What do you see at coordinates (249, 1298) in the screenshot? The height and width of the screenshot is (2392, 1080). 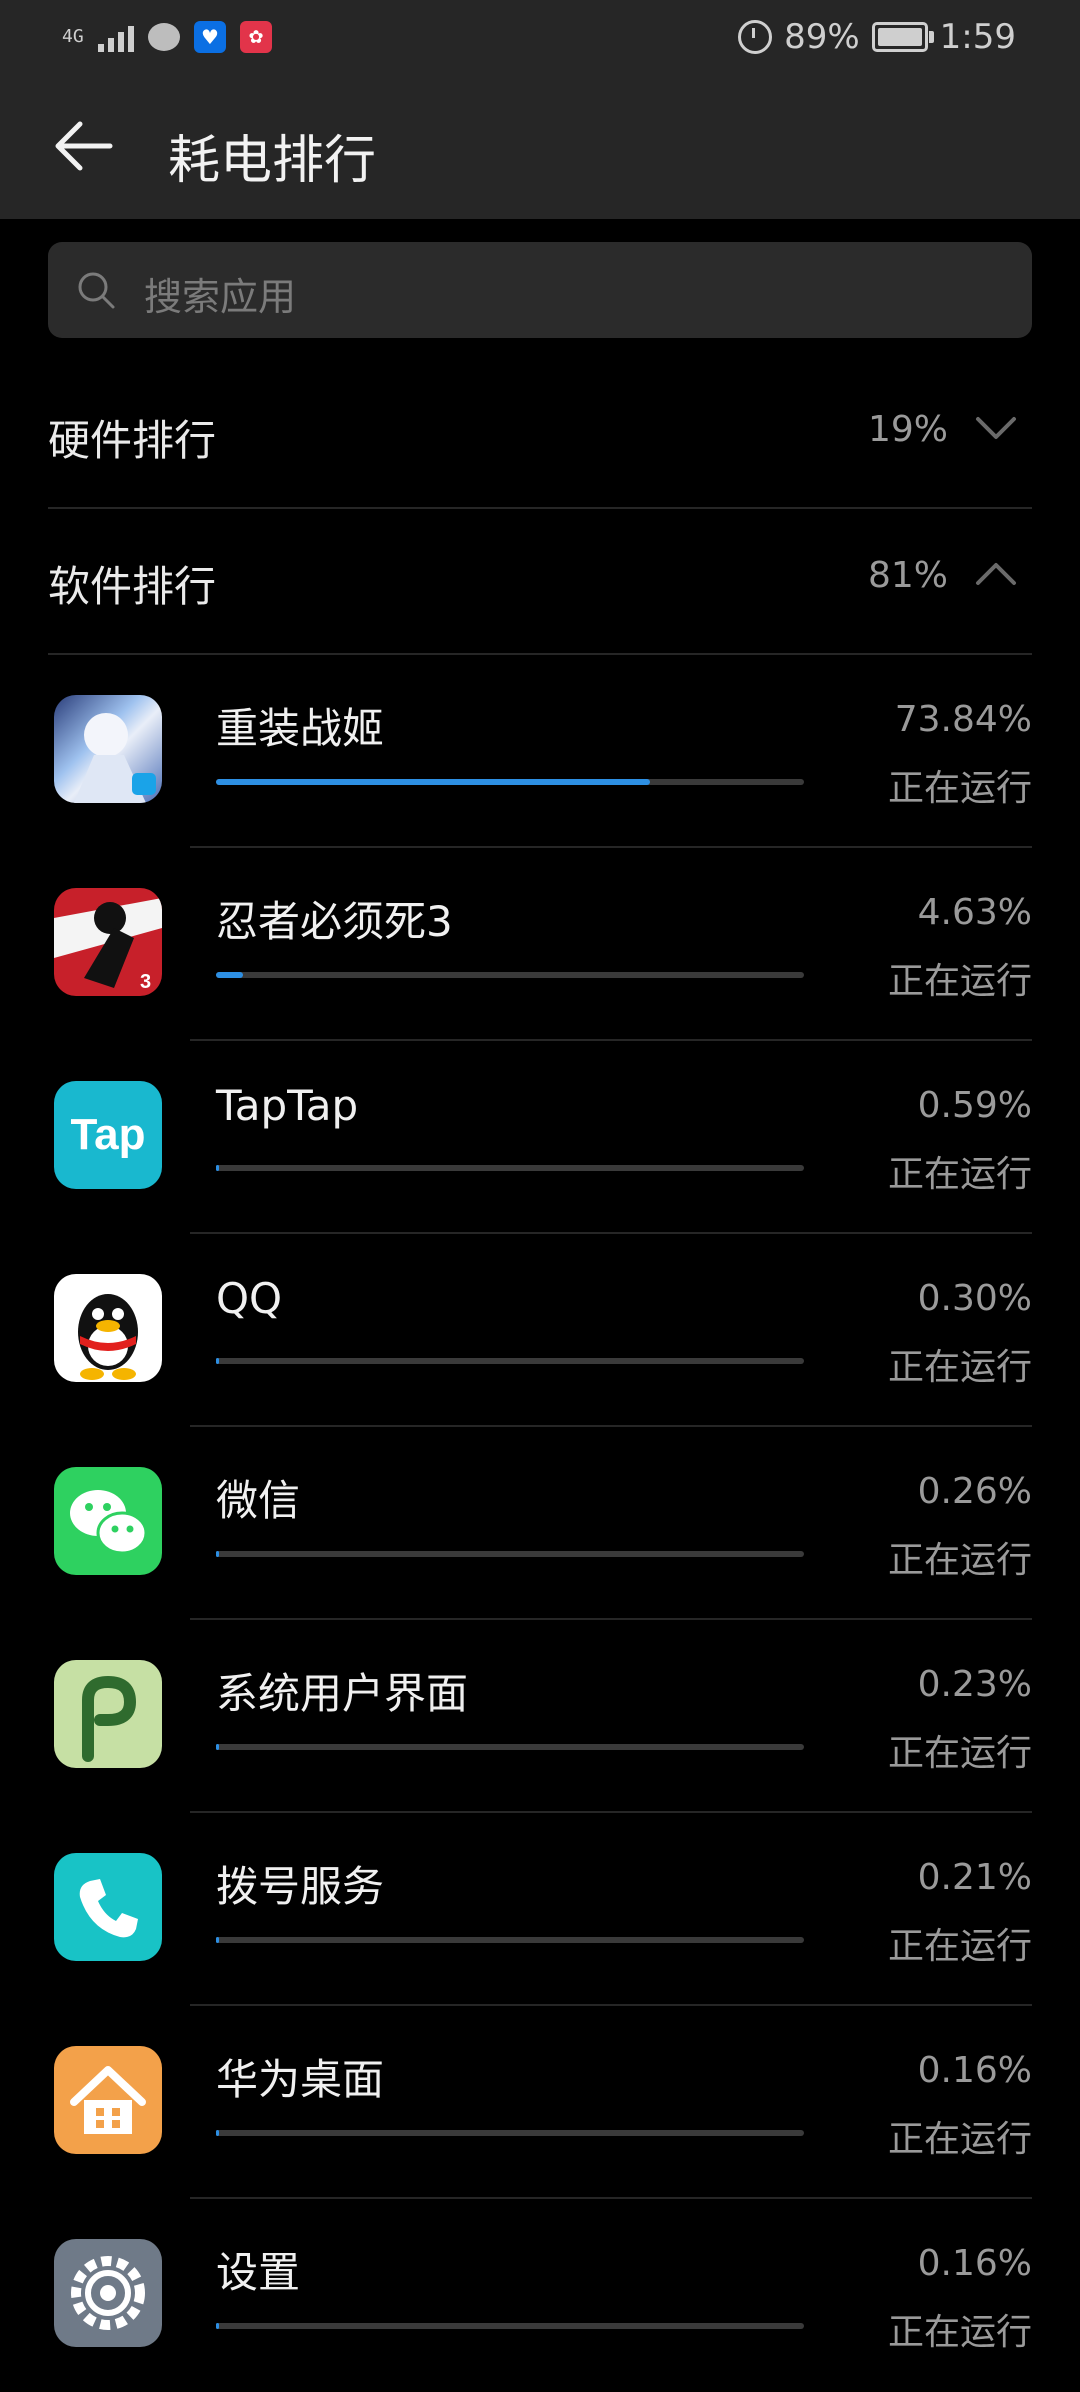 I see `app-name: QQ` at bounding box center [249, 1298].